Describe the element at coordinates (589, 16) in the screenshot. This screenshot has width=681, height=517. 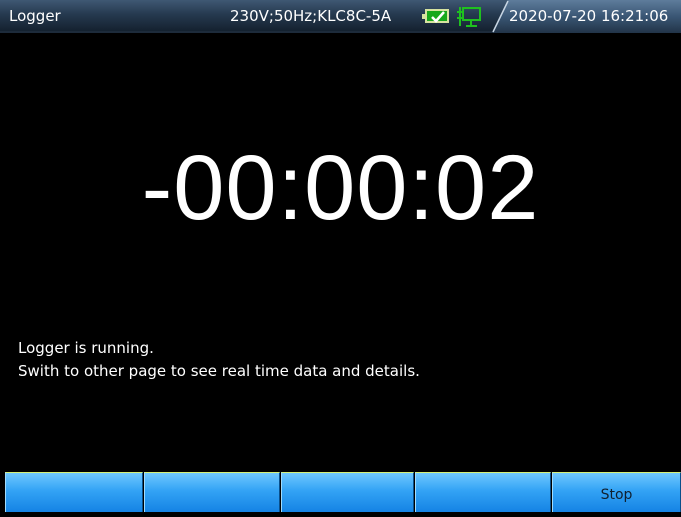
I see `datetime: 2020-07-20 16:21:06` at that location.